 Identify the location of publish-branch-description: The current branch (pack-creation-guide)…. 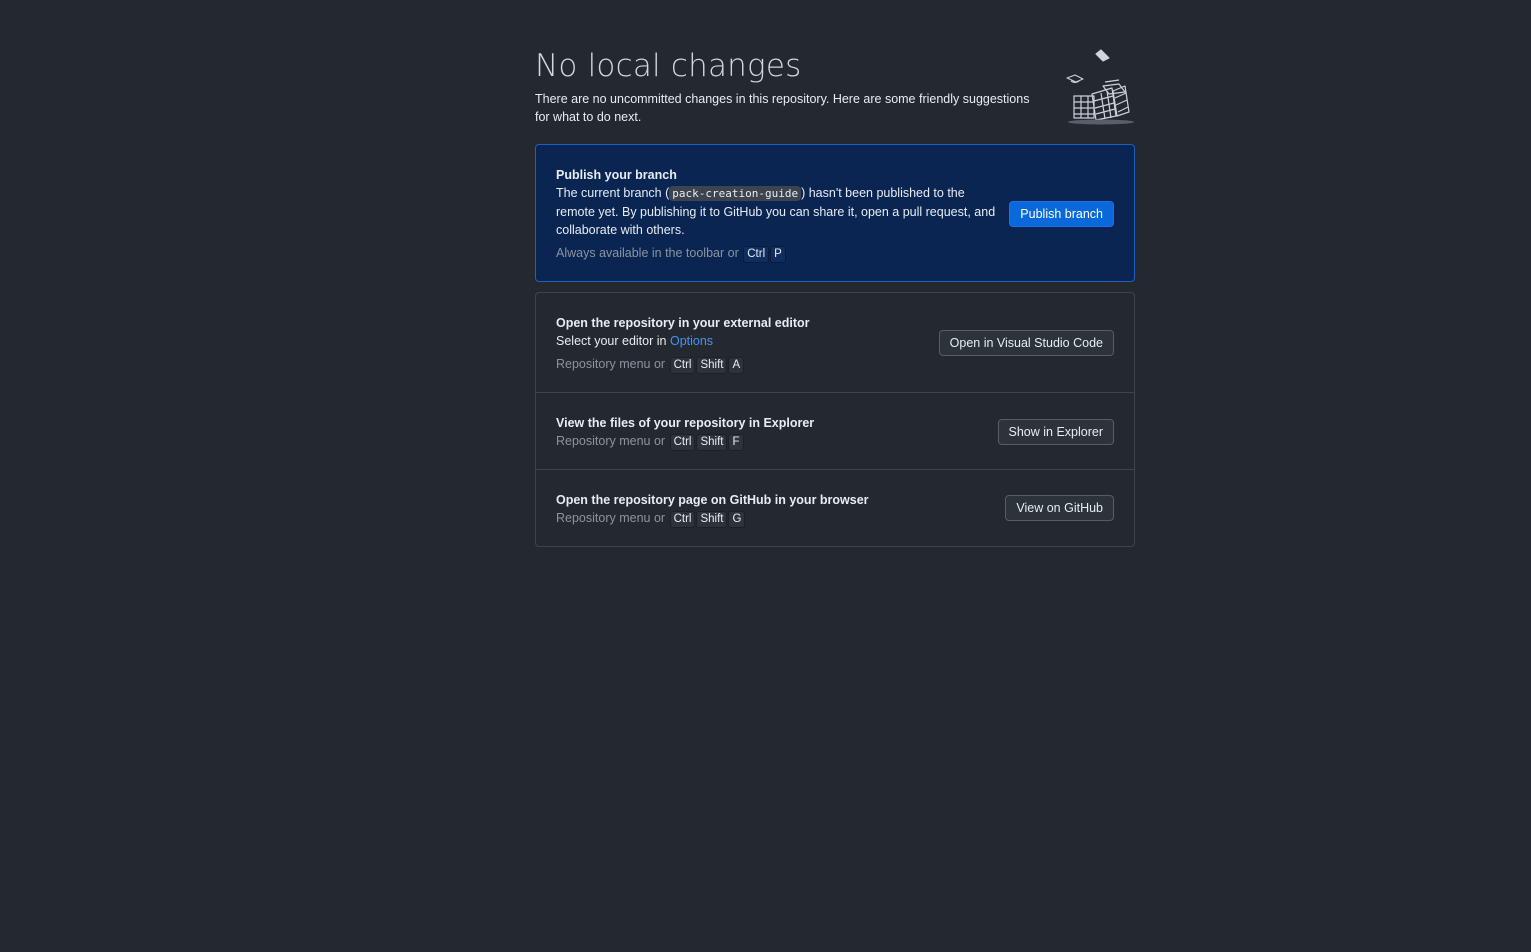
(776, 211).